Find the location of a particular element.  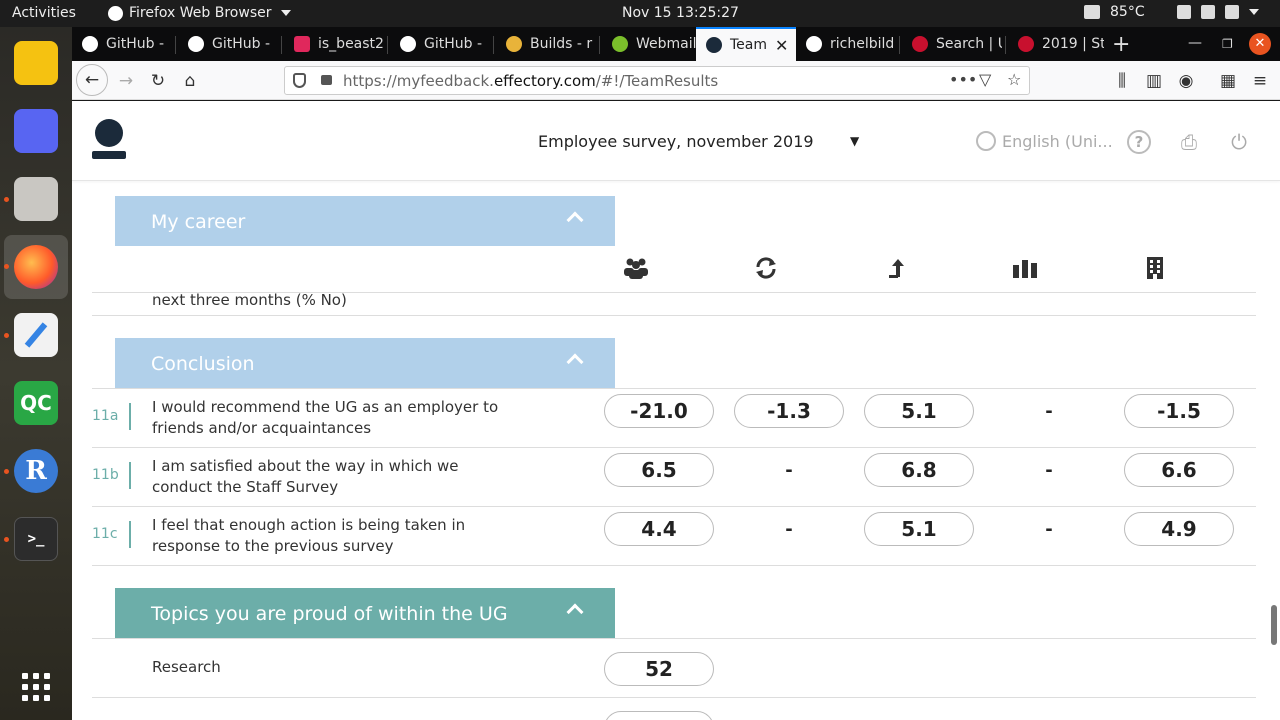

tab-builds: Builds - r is located at coordinates (546, 44).